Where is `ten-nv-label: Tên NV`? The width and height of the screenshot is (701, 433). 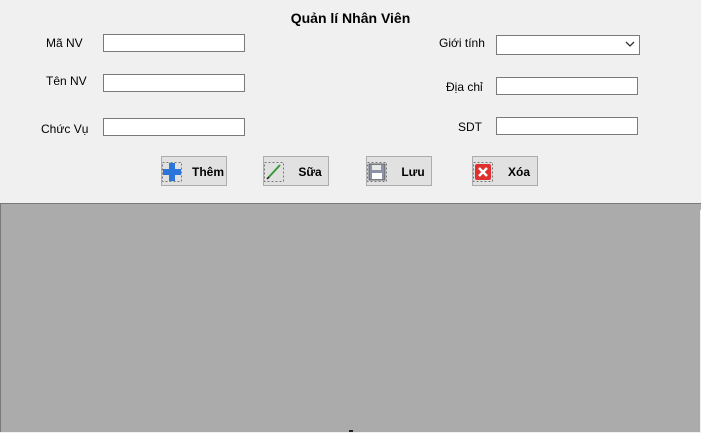 ten-nv-label: Tên NV is located at coordinates (66, 81).